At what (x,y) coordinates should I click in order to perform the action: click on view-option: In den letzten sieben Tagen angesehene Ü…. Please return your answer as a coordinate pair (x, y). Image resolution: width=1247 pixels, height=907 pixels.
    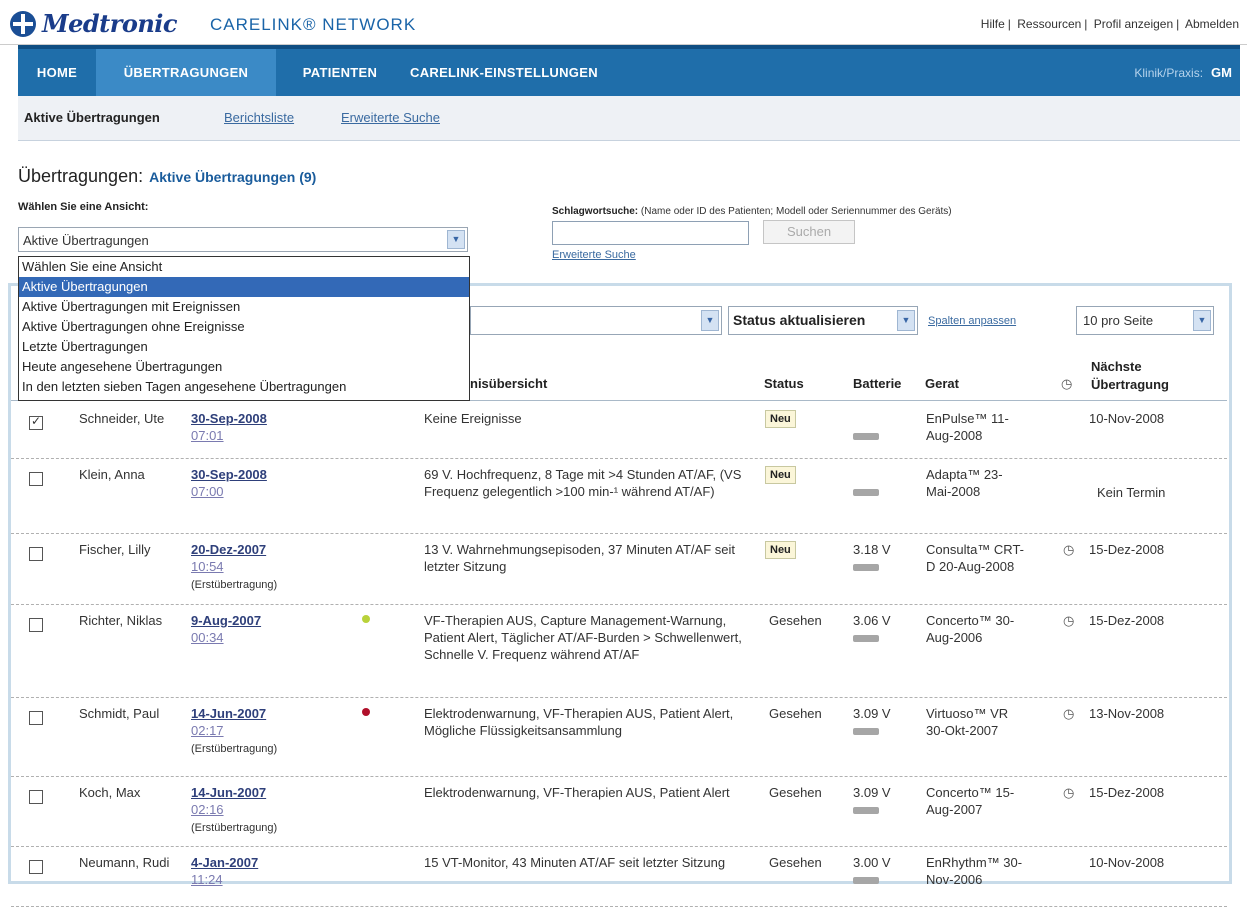
    Looking at the image, I should click on (244, 387).